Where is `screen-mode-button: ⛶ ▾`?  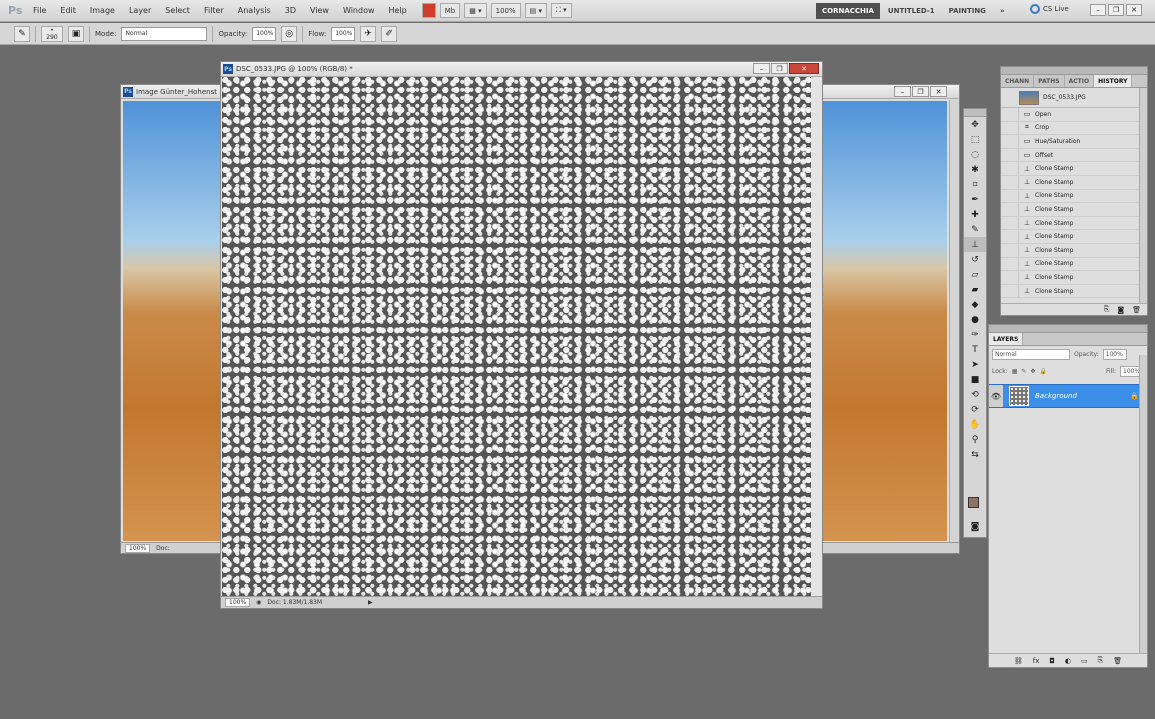 screen-mode-button: ⛶ ▾ is located at coordinates (561, 10).